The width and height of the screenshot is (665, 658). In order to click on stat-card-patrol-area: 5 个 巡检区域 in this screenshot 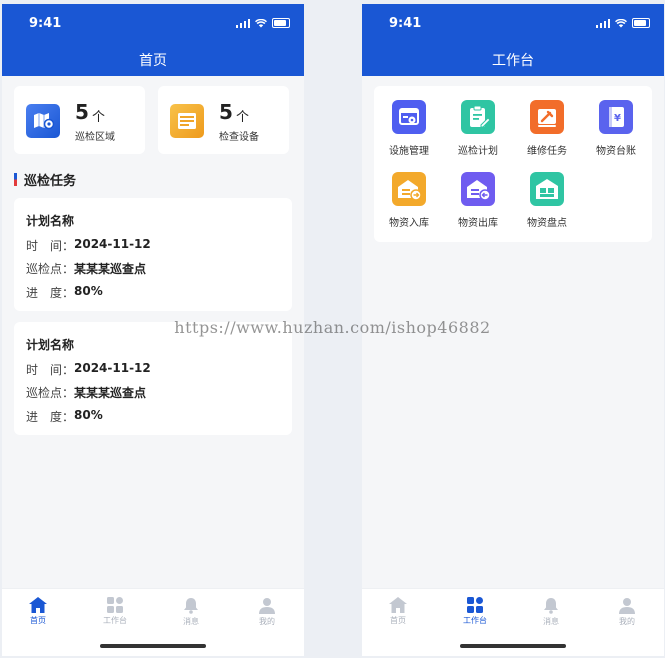, I will do `click(79, 120)`.